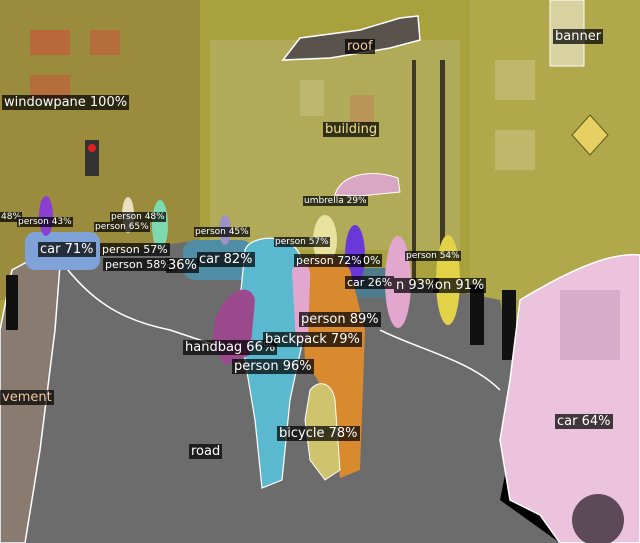  I want to click on person-58-label: person 58%, so click(138, 264).